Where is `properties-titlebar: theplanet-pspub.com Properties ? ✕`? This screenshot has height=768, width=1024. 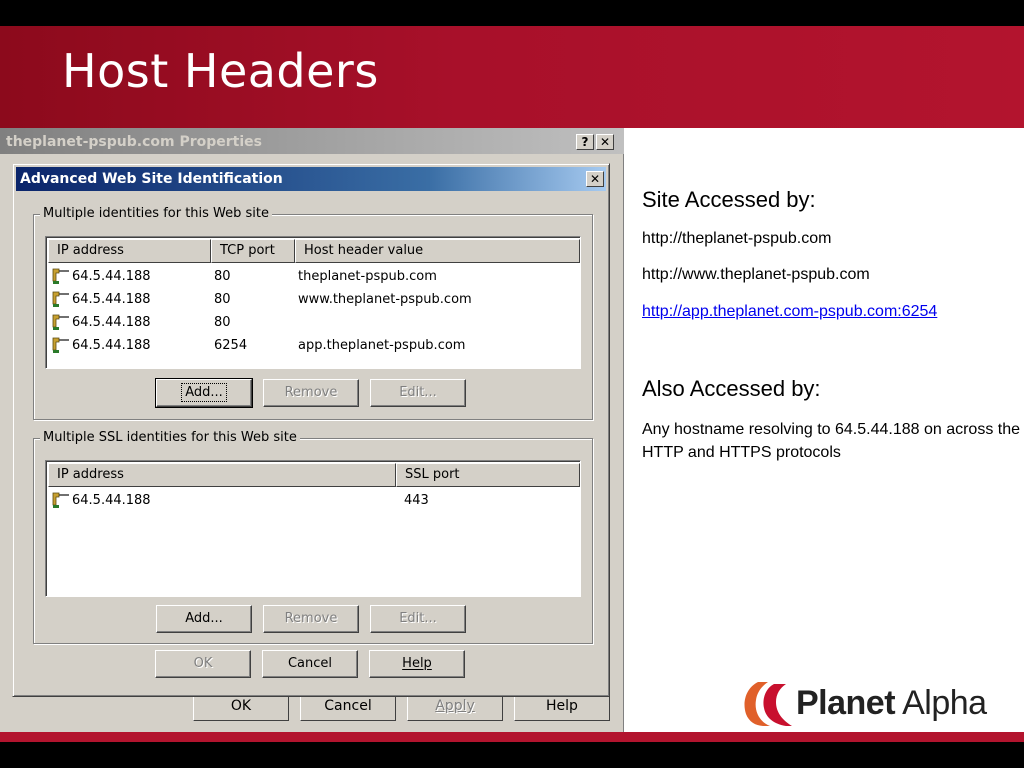
properties-titlebar: theplanet-pspub.com Properties ? ✕ is located at coordinates (312, 141).